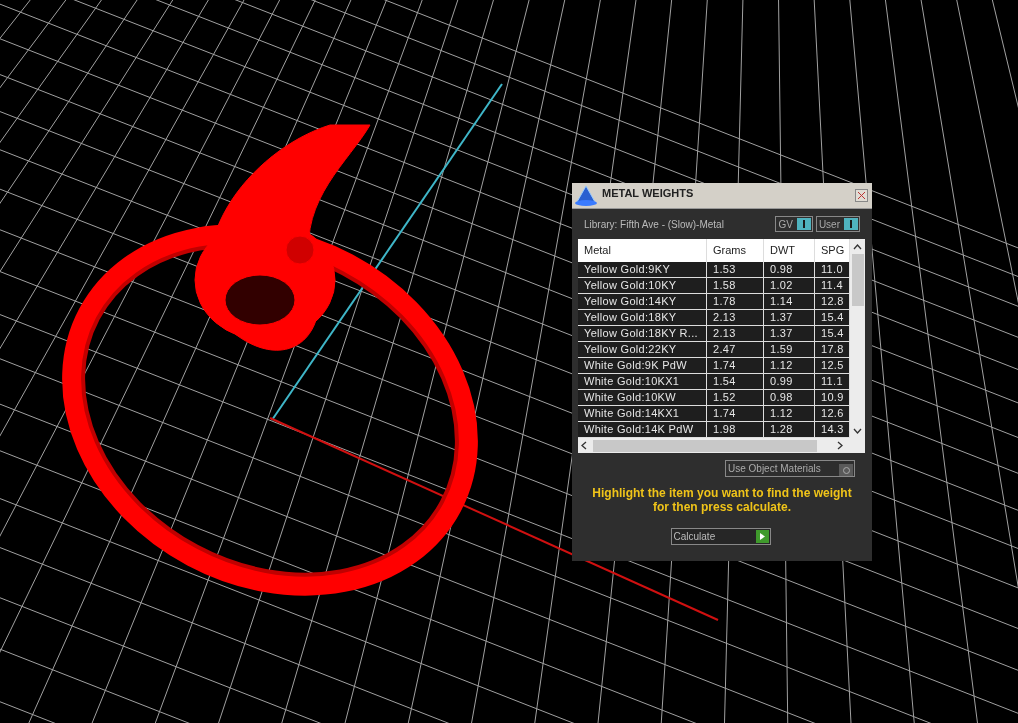  Describe the element at coordinates (735, 269) in the screenshot. I see `table-cell: 1.53` at that location.